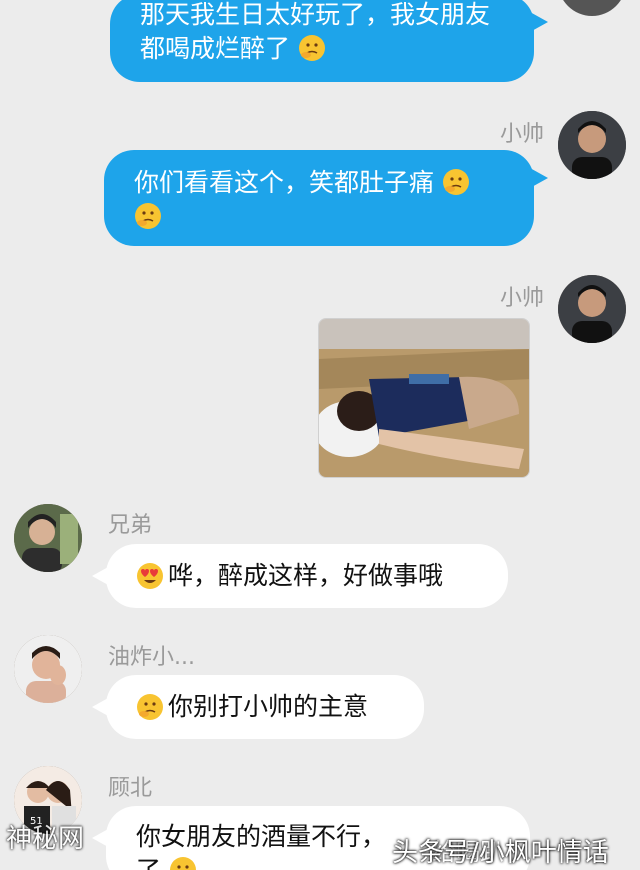 This screenshot has width=640, height=870. I want to click on message-bubble-1: 那天我生日太好玩了，我女朋友都喝成烂醉了, so click(329, 41).